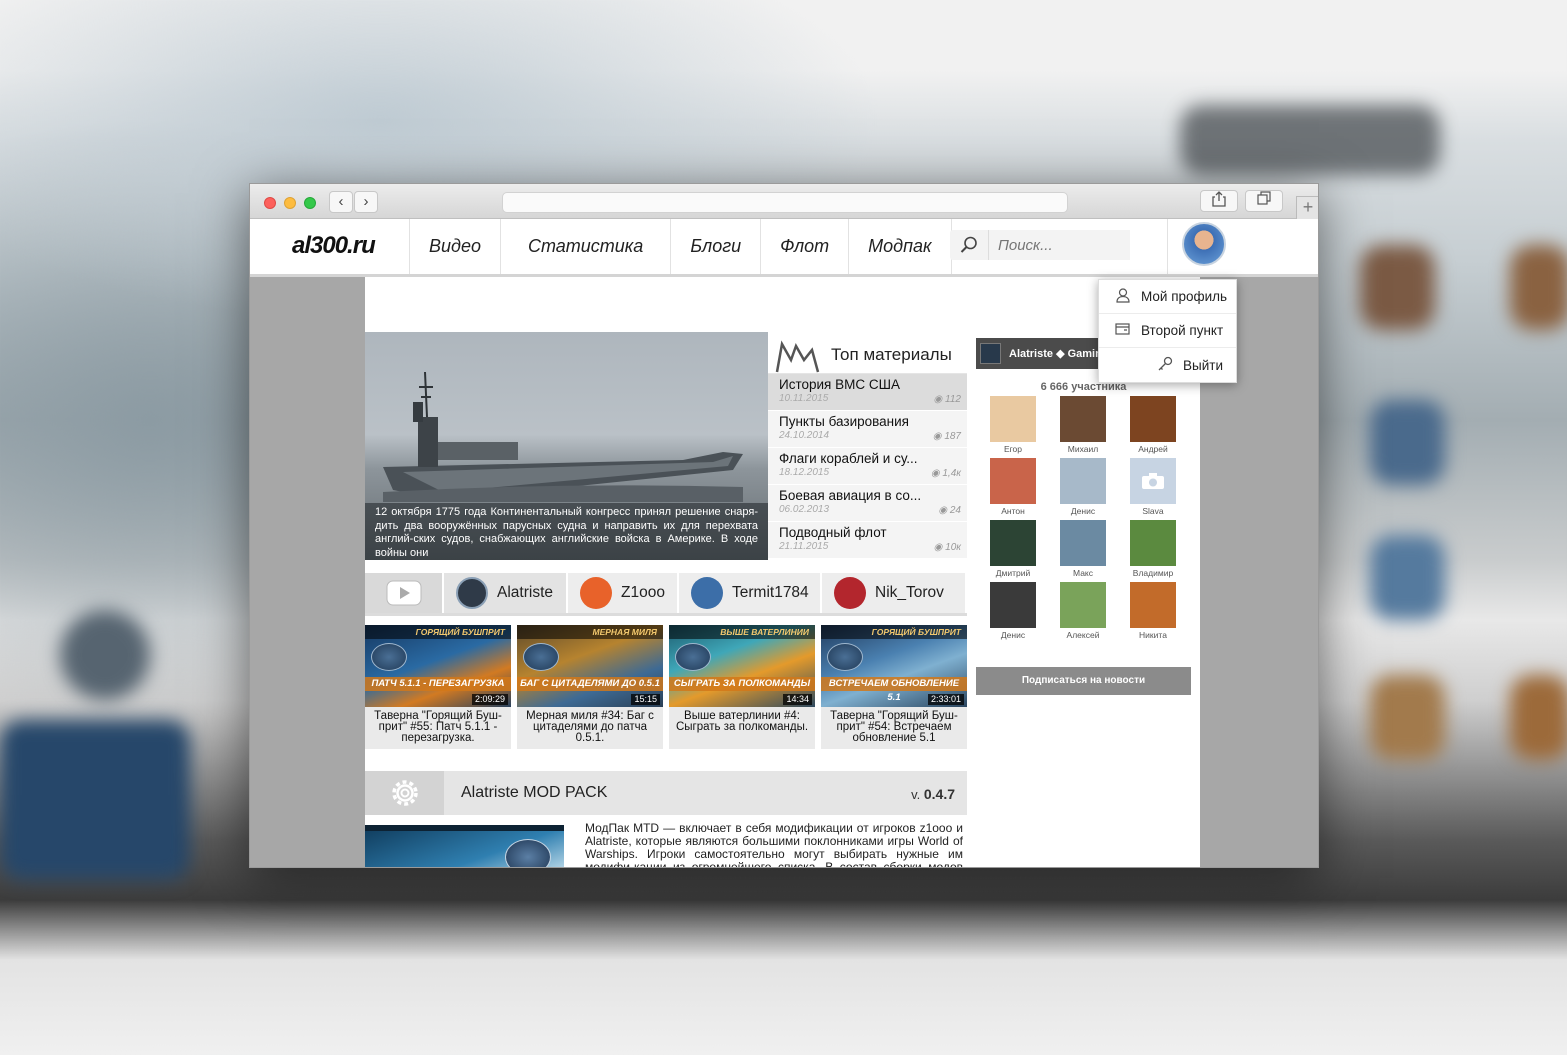 This screenshot has width=1567, height=1055. Describe the element at coordinates (951, 473) in the screenshot. I see `views-count: 1,4к` at that location.